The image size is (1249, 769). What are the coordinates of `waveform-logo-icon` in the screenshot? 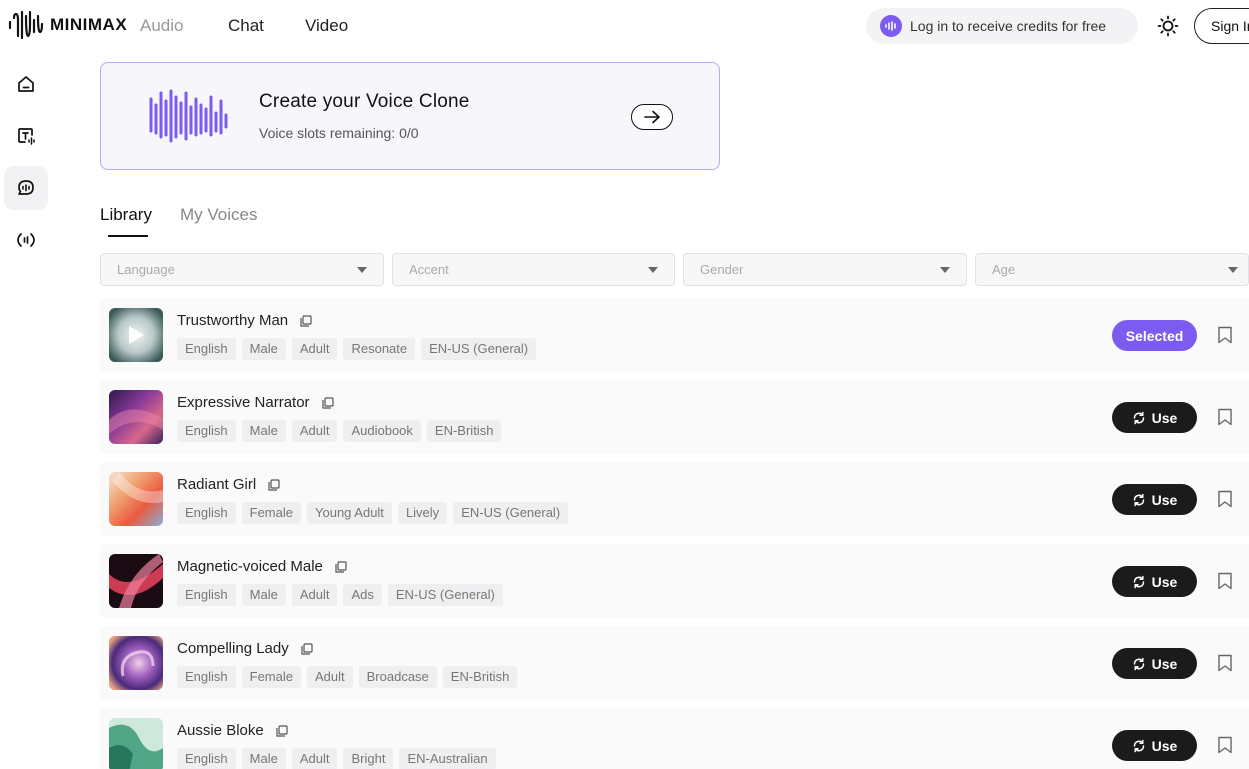 It's located at (26, 25).